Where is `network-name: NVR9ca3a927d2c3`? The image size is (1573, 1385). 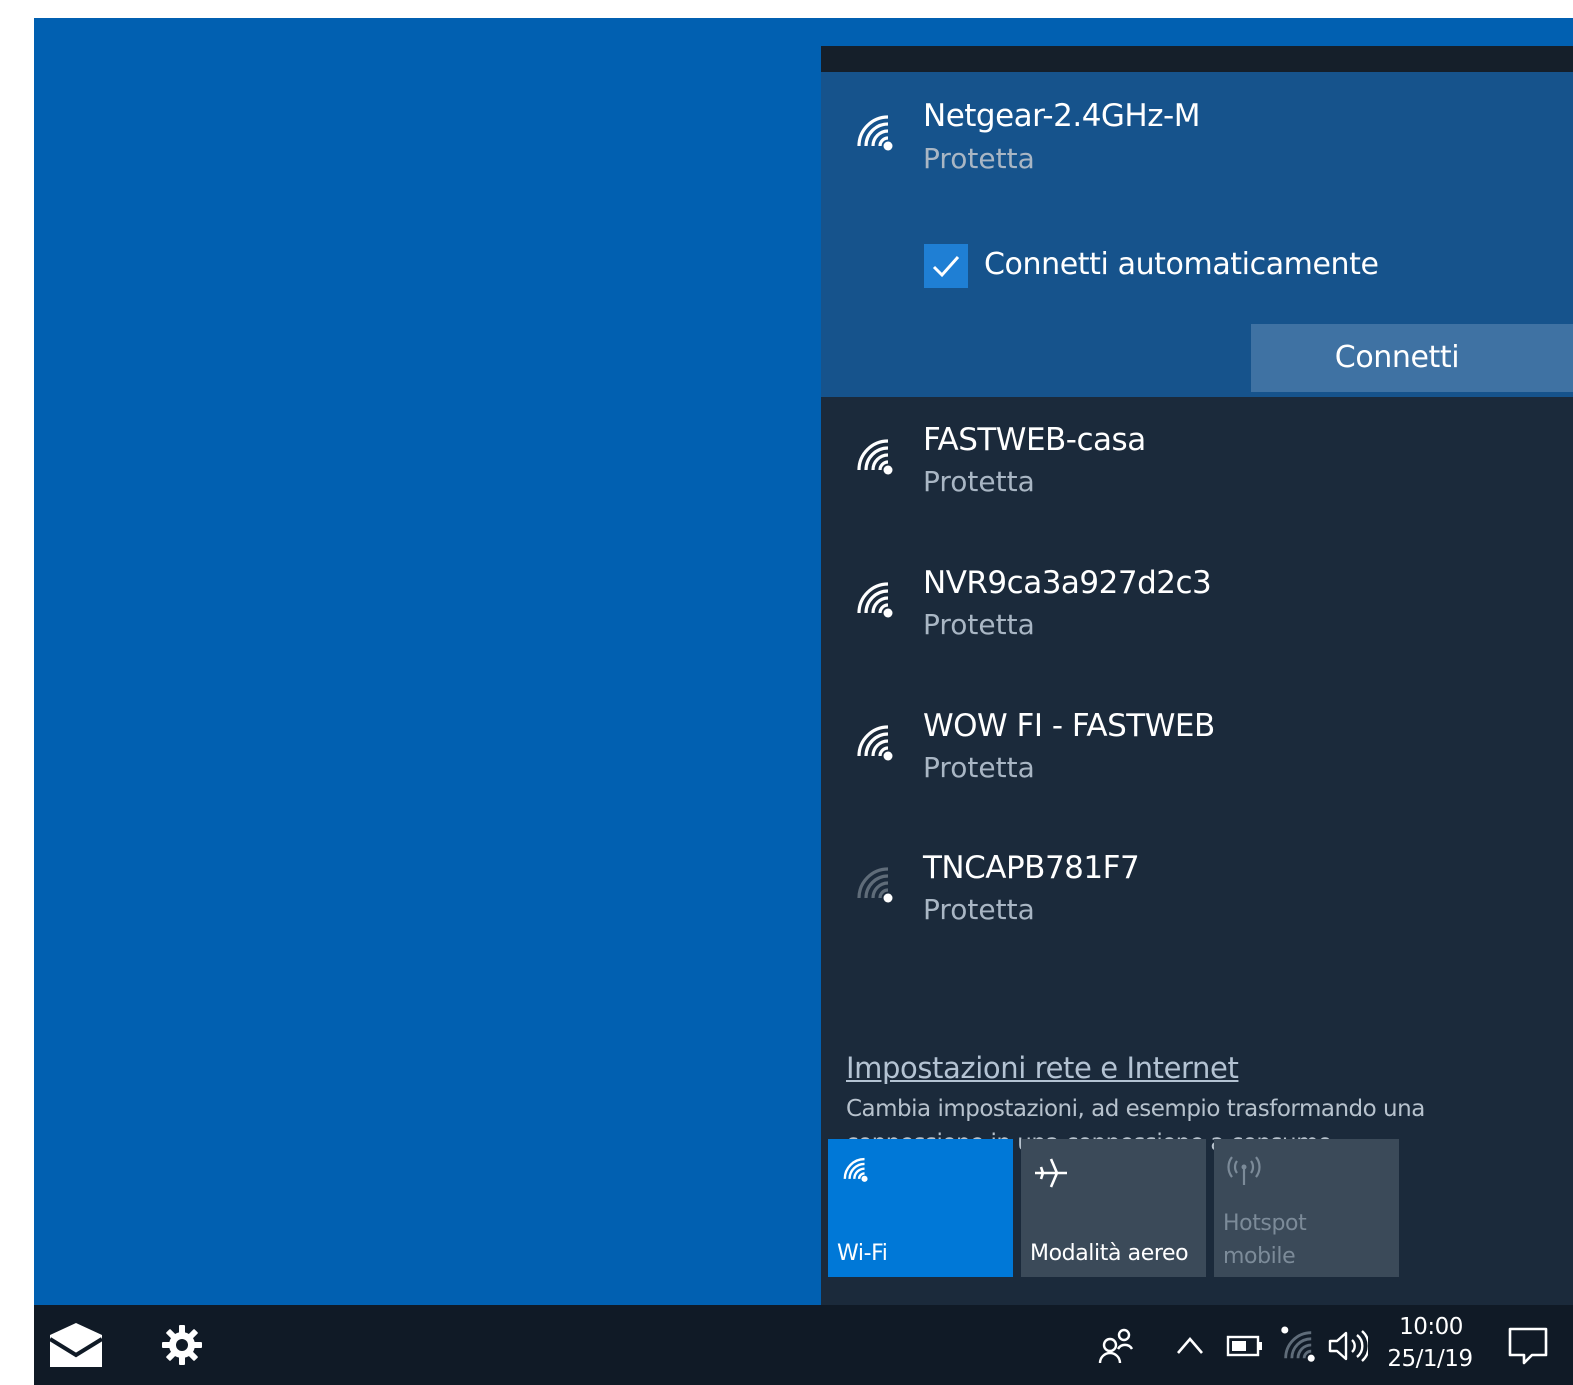
network-name: NVR9ca3a927d2c3 is located at coordinates (1067, 583).